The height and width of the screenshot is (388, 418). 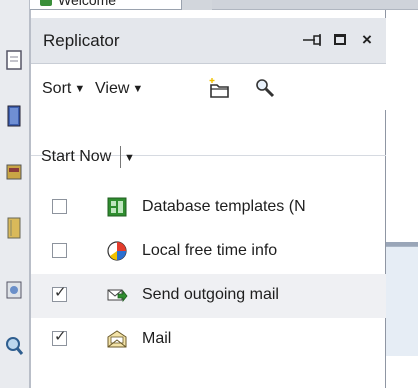 I want to click on sort-menu-button: Sort ▼, so click(x=63, y=89).